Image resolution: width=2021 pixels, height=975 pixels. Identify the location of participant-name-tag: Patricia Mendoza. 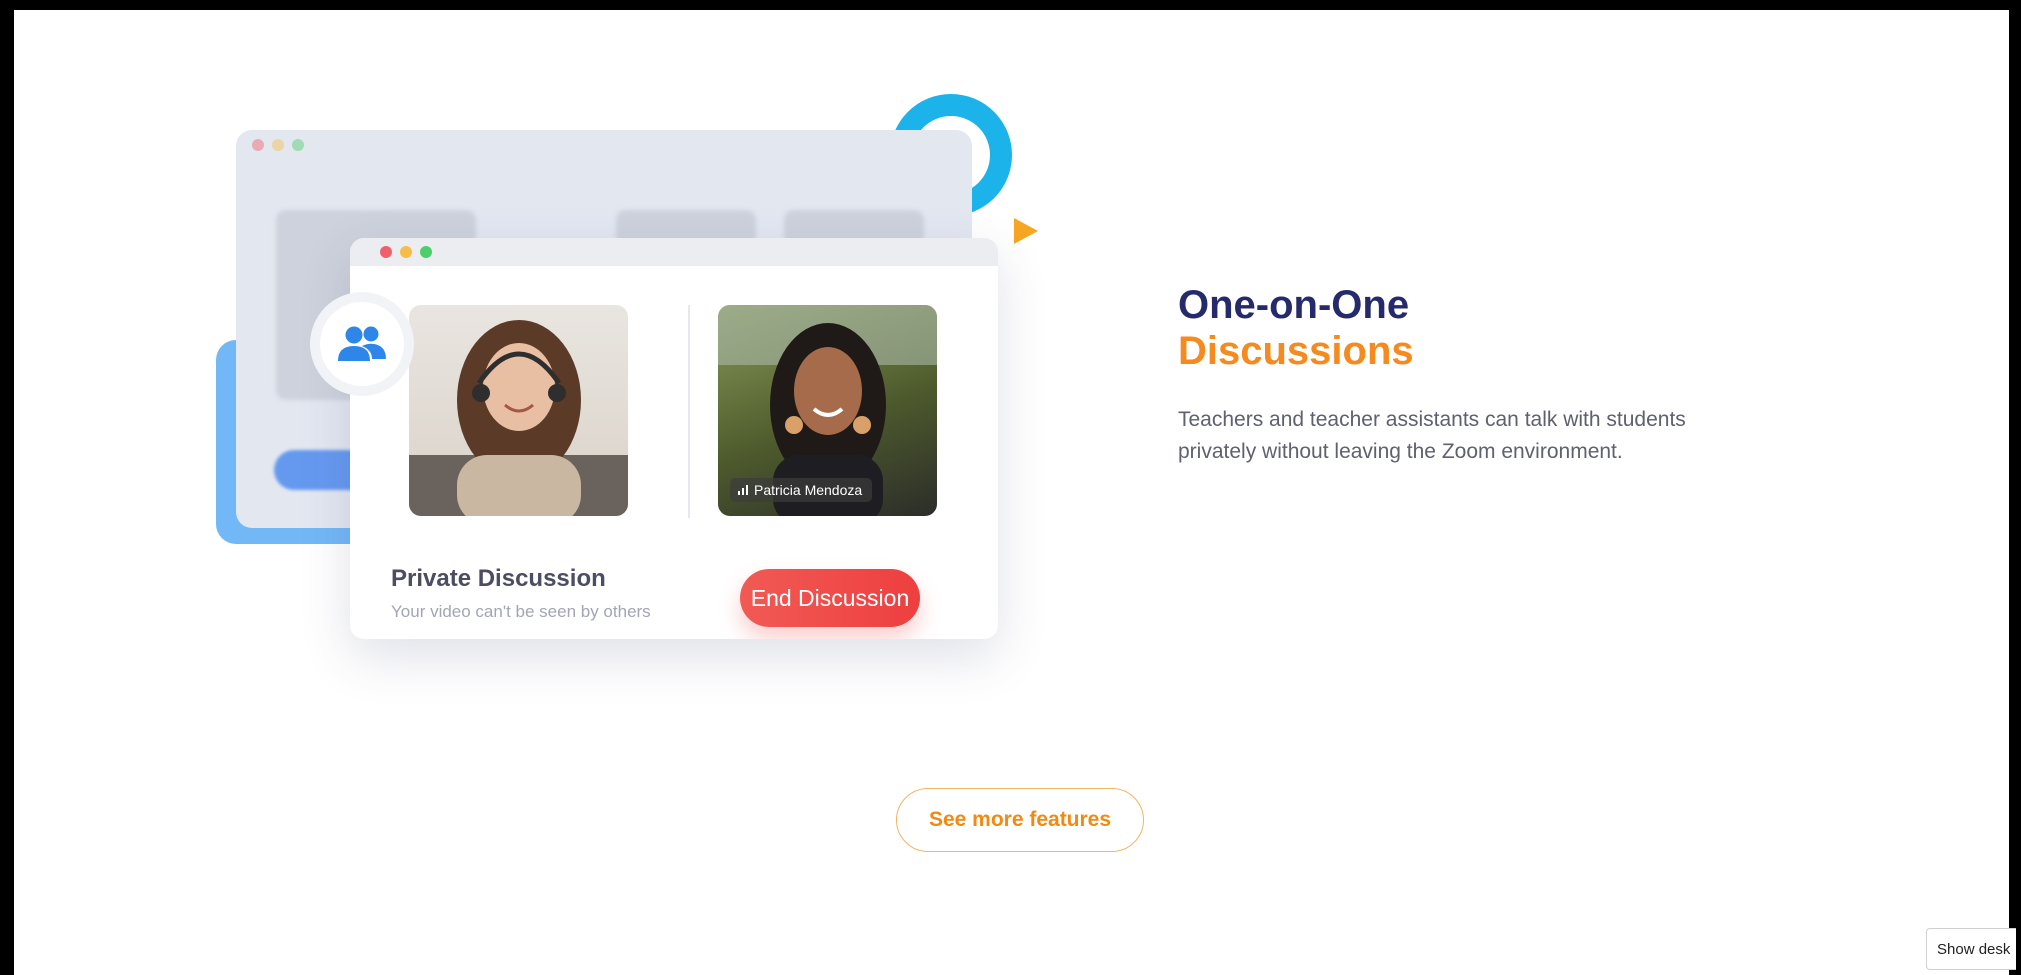
(801, 490).